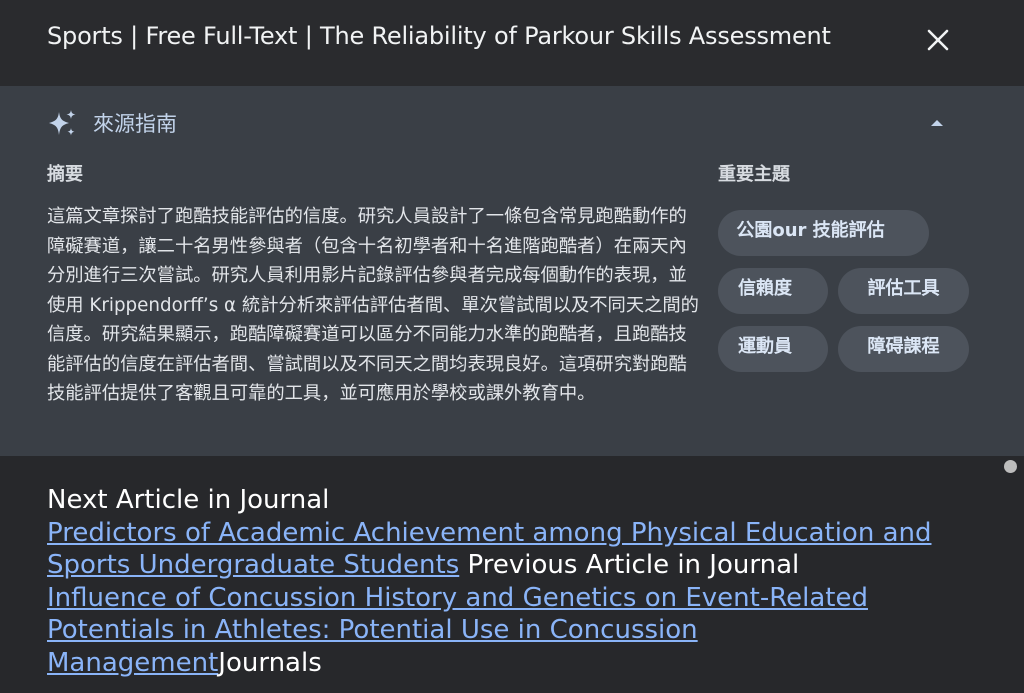 The image size is (1024, 693). I want to click on collapse-button, so click(937, 123).